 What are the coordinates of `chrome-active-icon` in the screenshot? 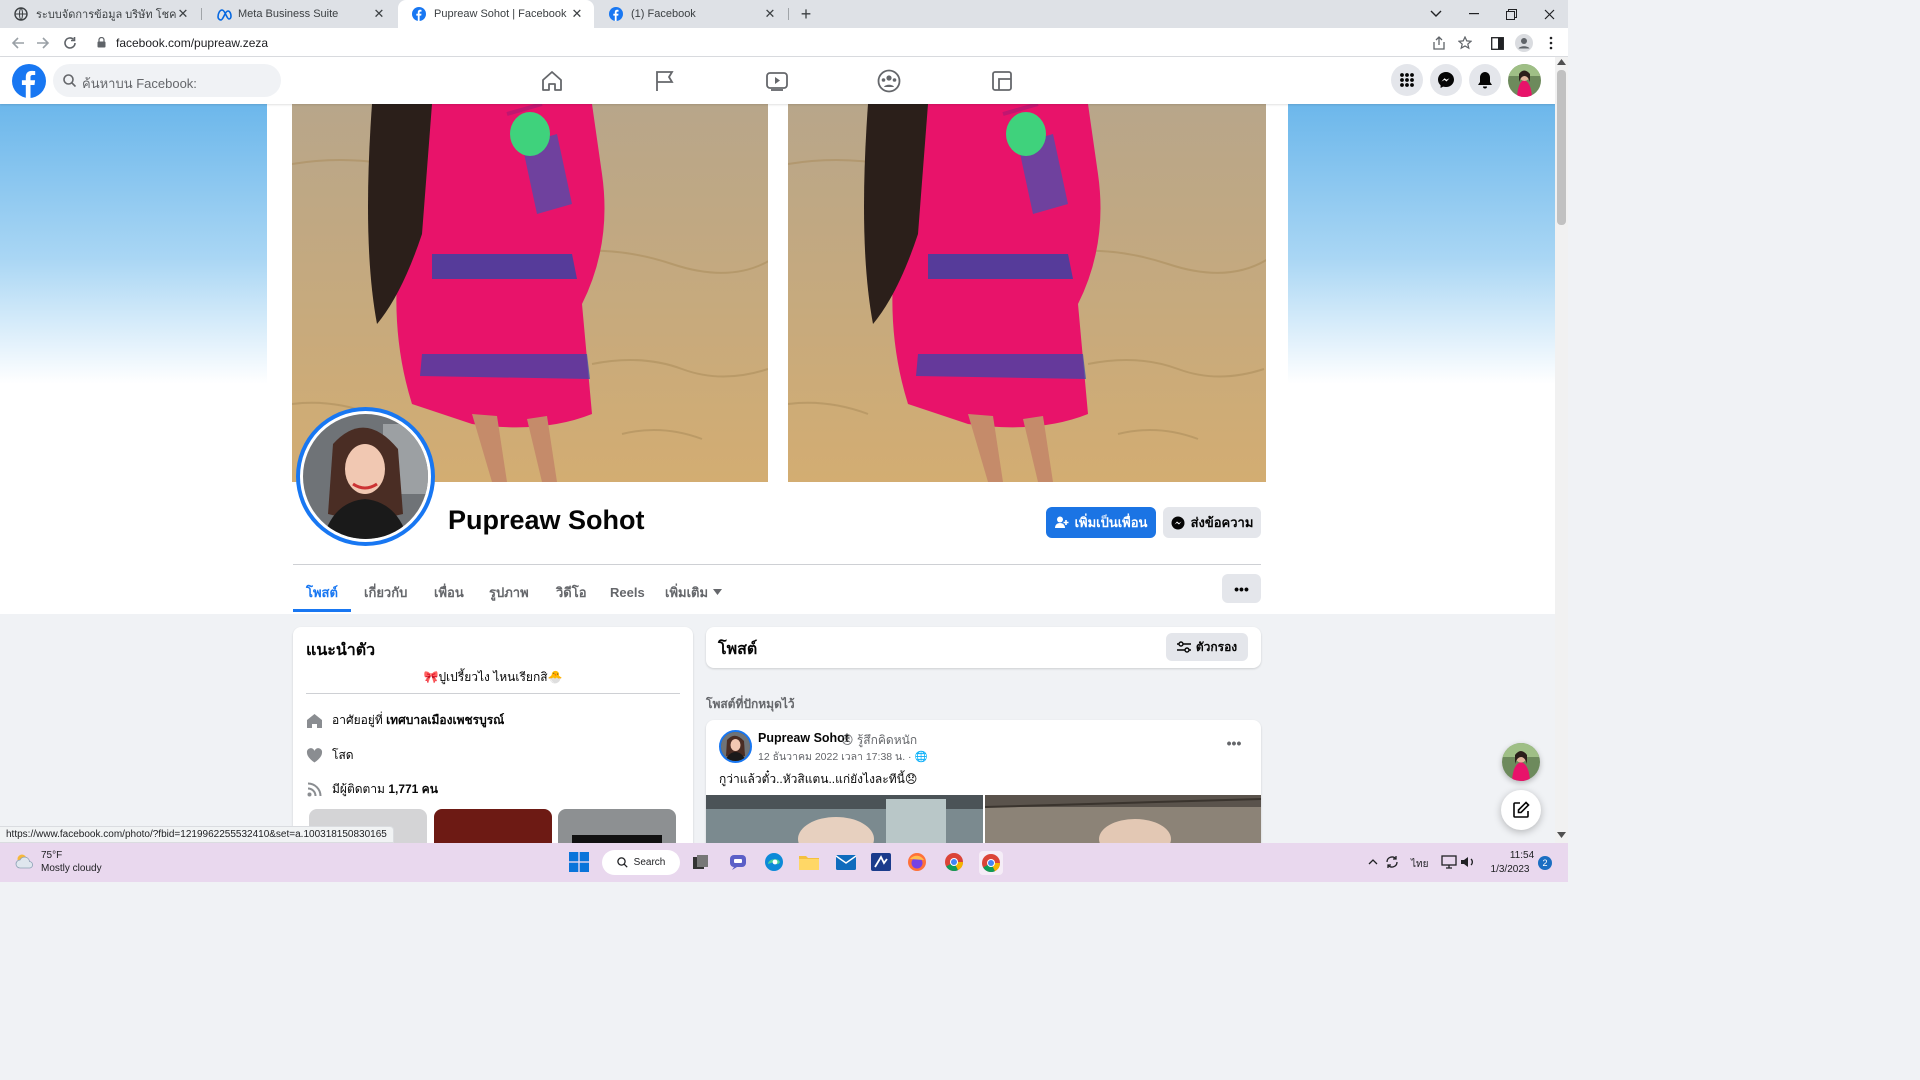 It's located at (991, 863).